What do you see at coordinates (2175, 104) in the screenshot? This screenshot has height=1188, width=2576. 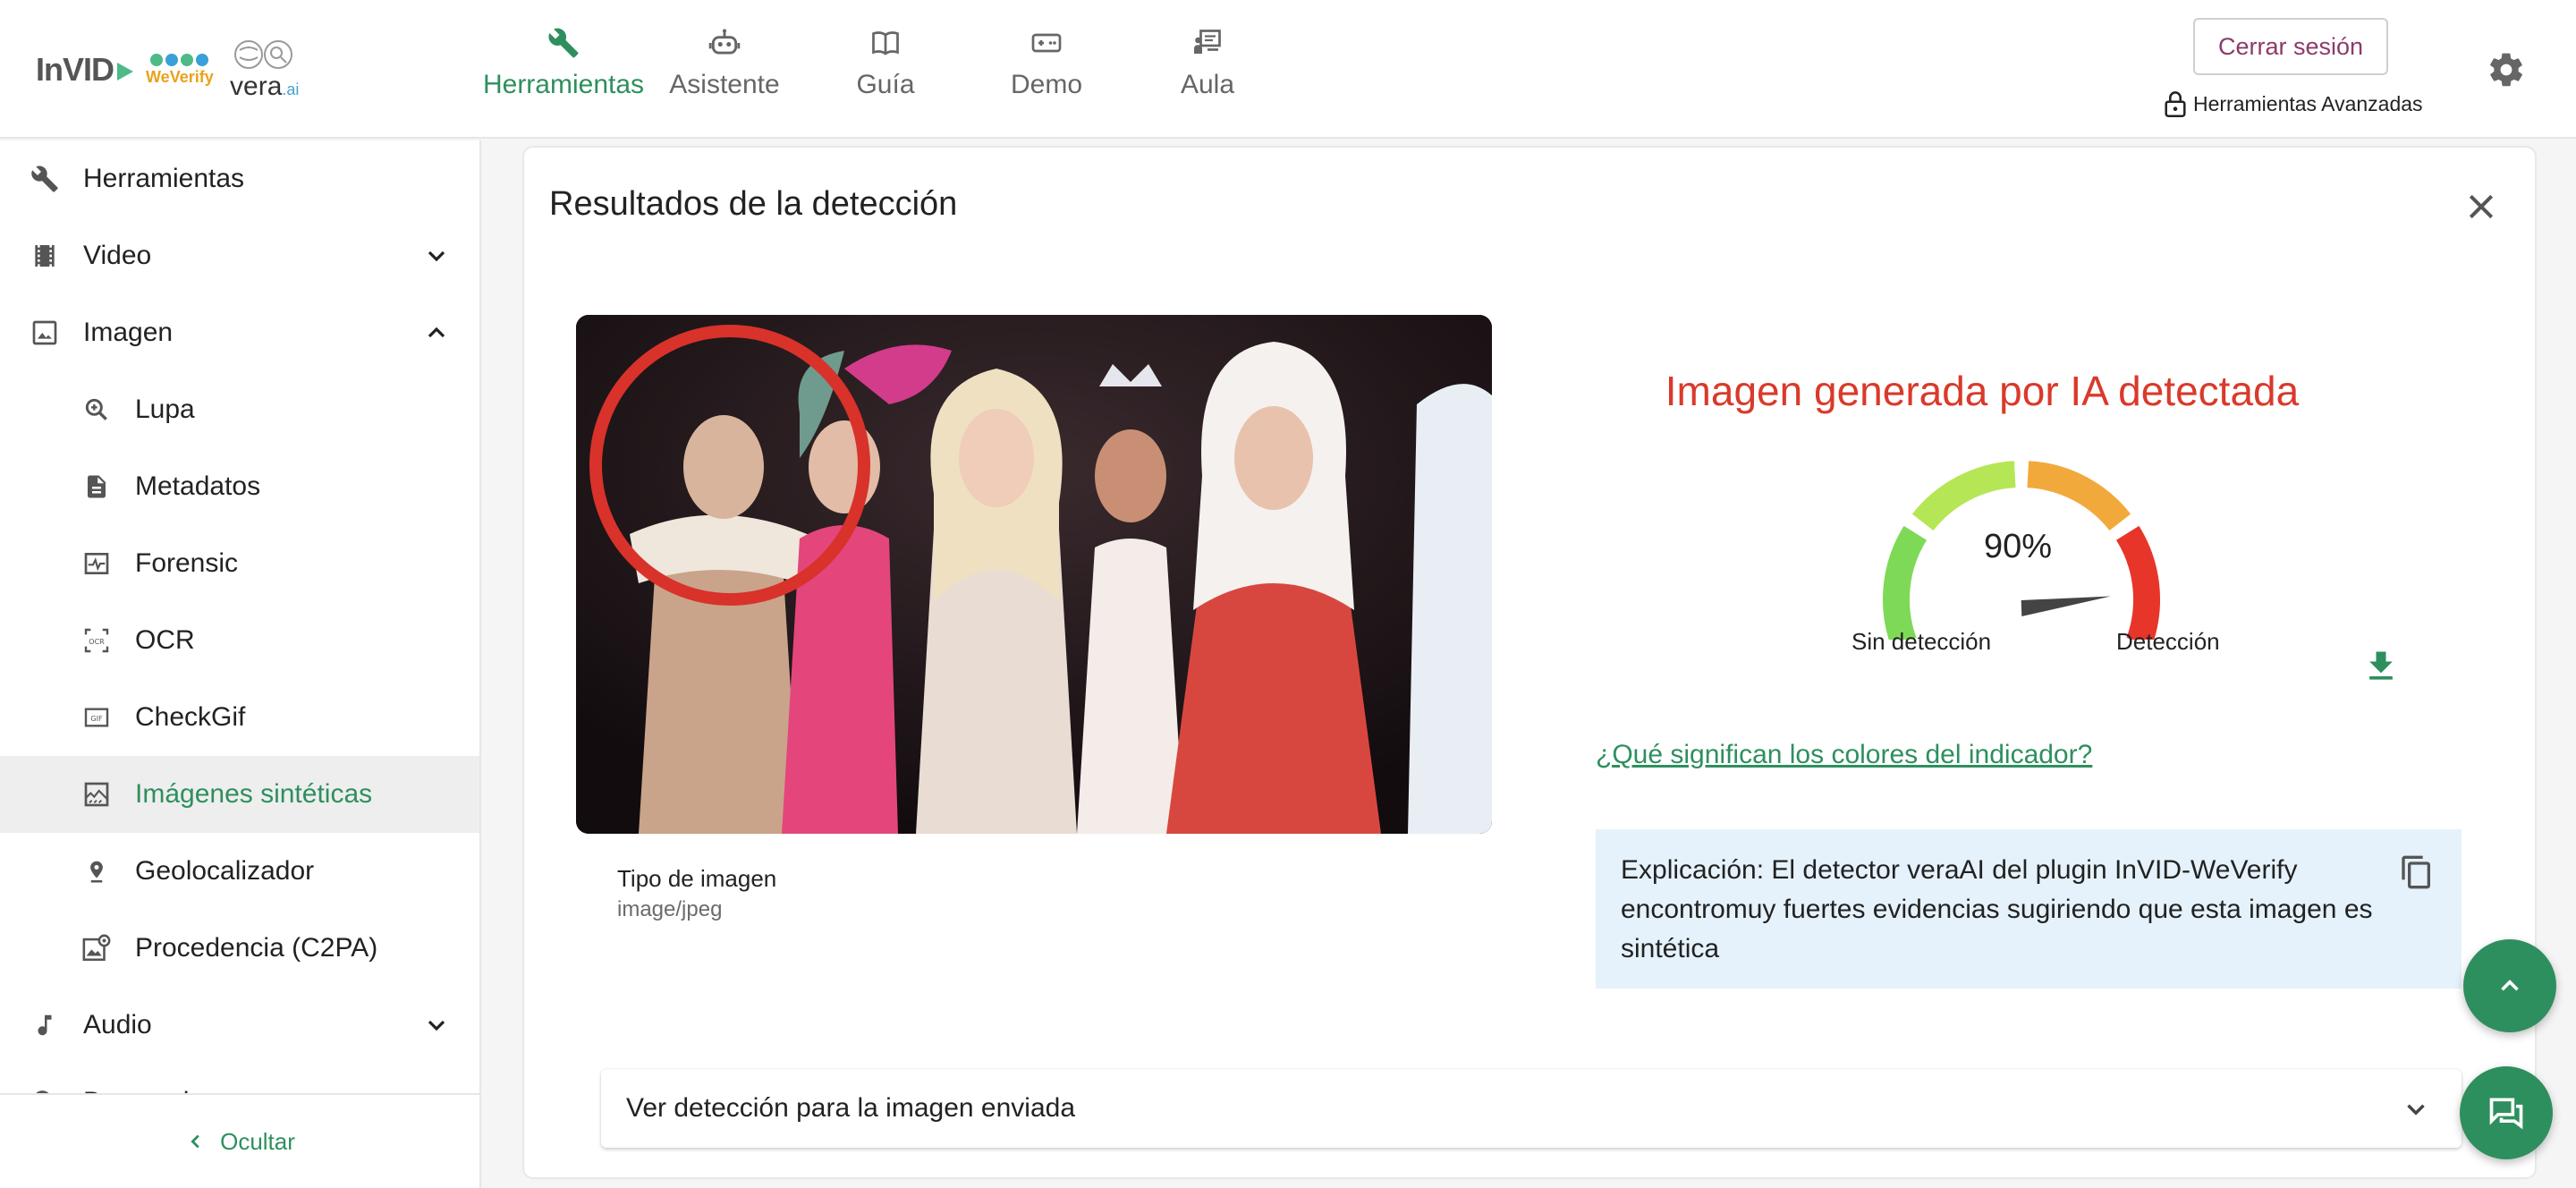 I see `lock-icon` at bounding box center [2175, 104].